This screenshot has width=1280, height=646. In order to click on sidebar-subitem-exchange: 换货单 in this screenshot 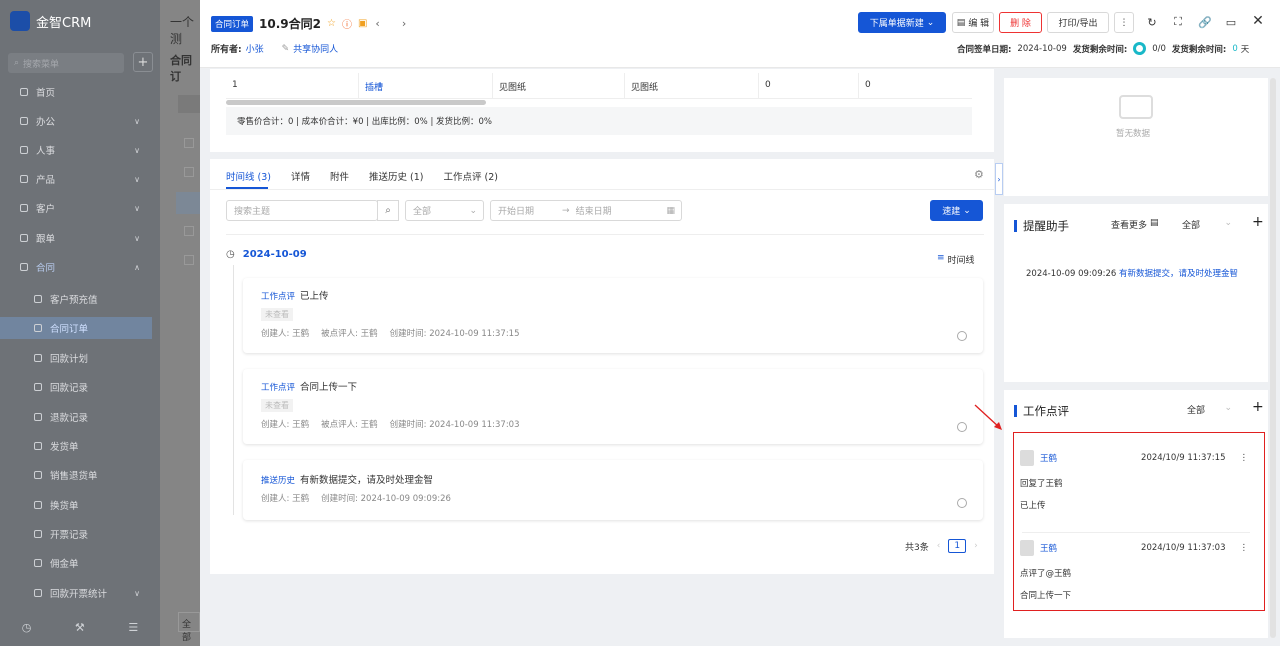, I will do `click(76, 505)`.